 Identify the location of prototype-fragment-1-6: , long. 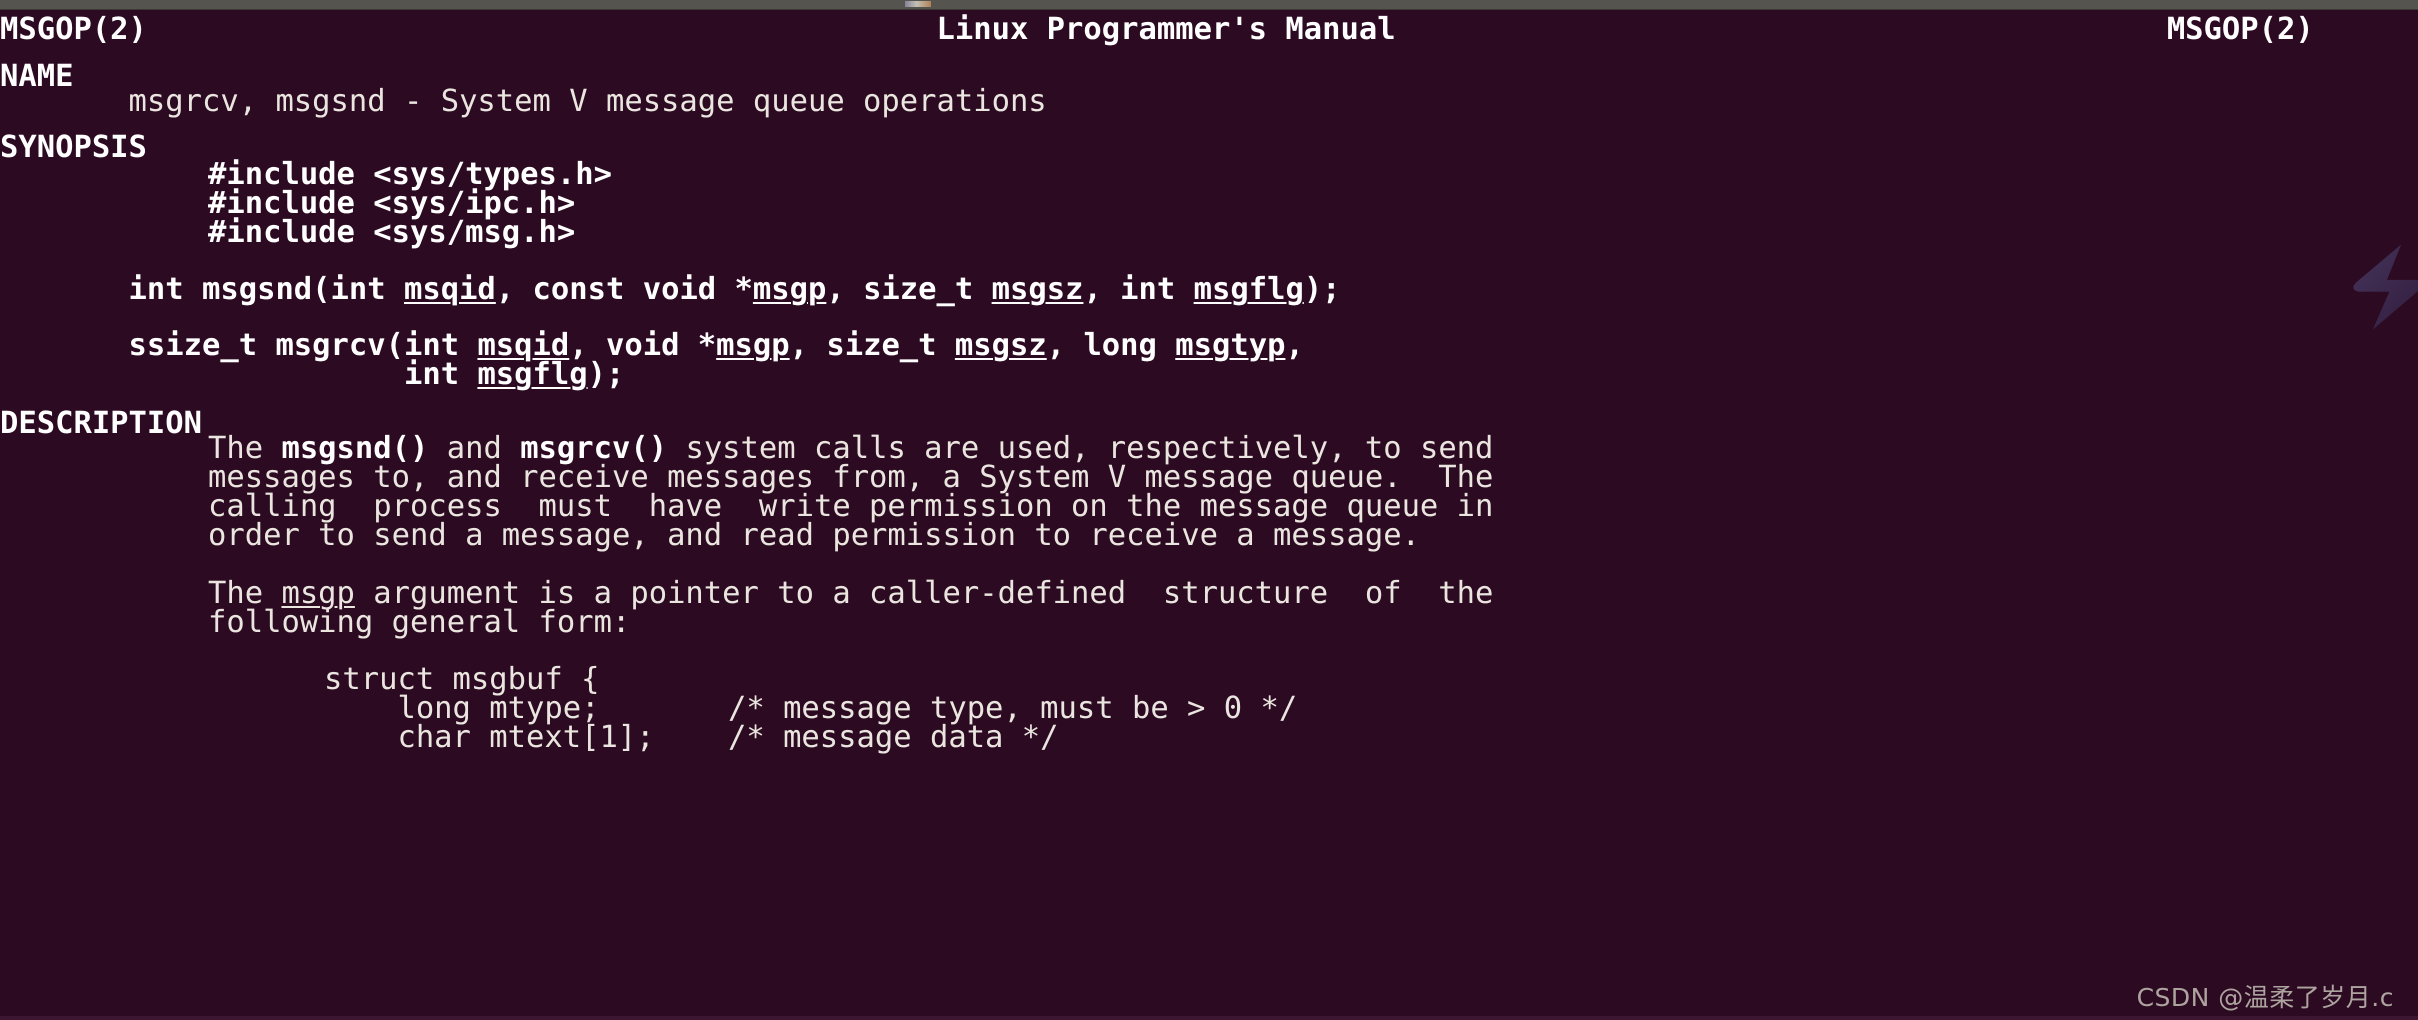
(1111, 345).